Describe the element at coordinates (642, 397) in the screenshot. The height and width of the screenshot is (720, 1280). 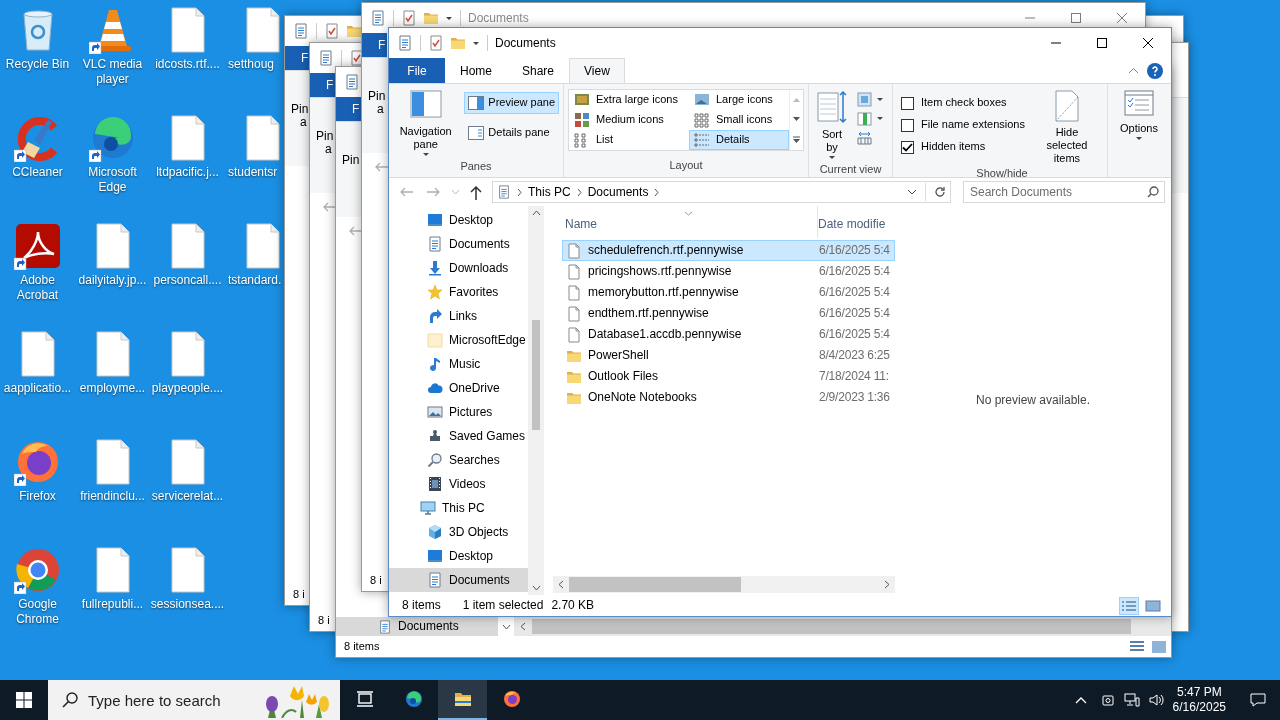
I see `file-name: OneNote Notebooks` at that location.